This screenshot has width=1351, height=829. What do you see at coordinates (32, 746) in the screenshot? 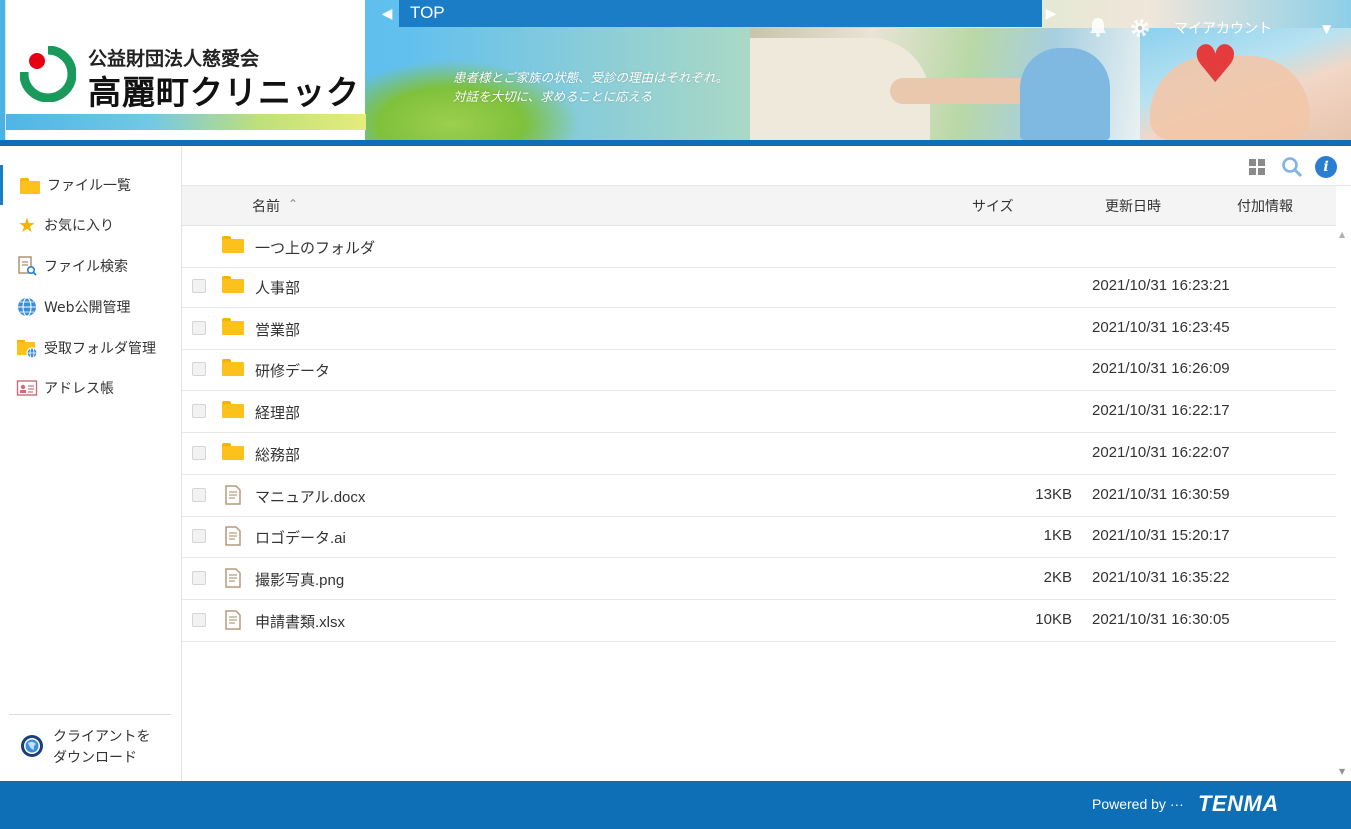
I see `client-download-icon` at bounding box center [32, 746].